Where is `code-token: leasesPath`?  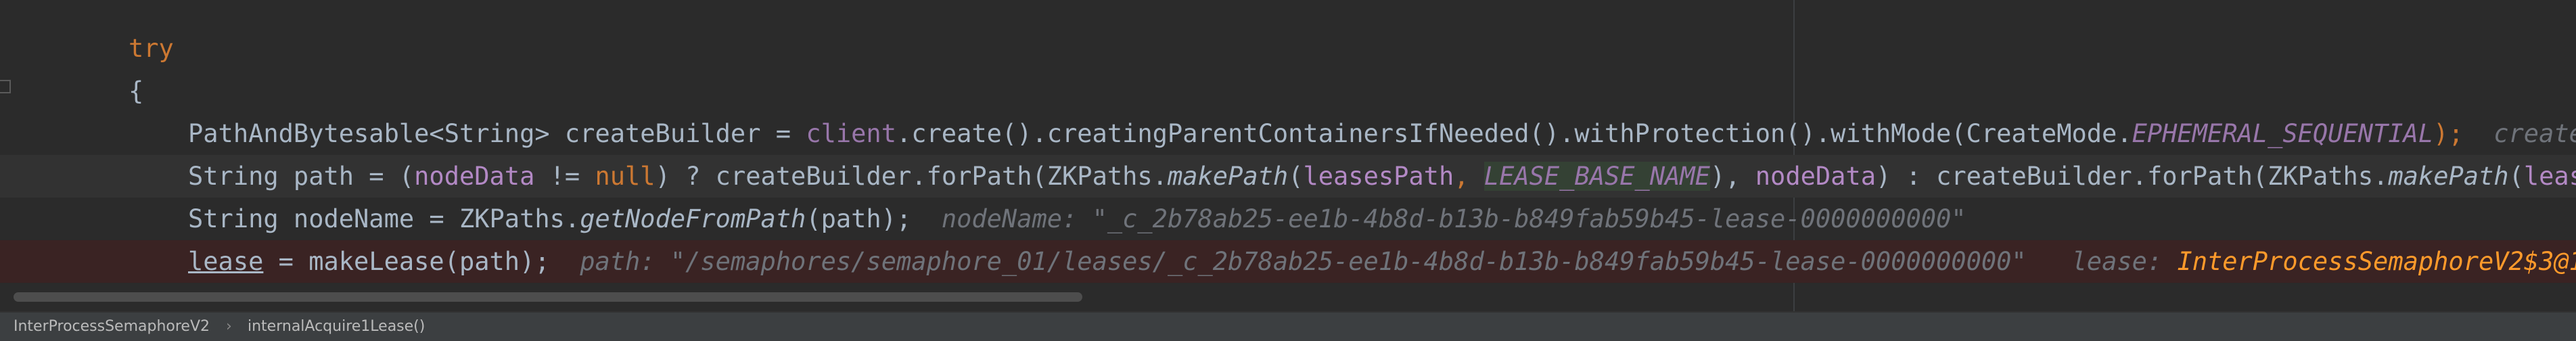
code-token: leasesPath is located at coordinates (1378, 177).